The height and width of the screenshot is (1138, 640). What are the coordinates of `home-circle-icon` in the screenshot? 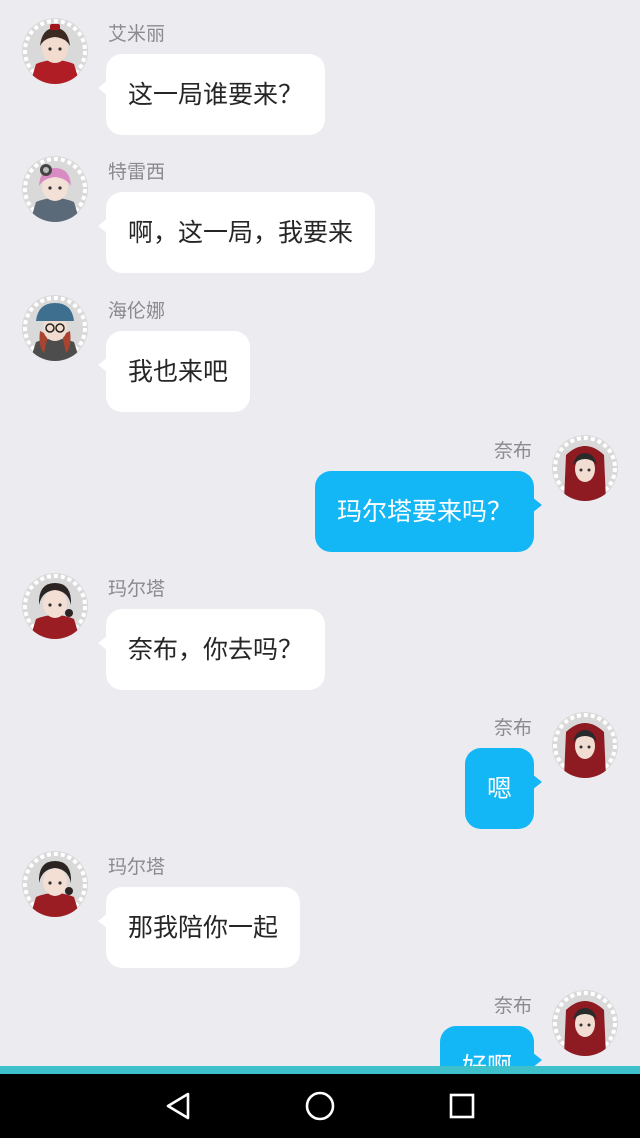 It's located at (320, 1106).